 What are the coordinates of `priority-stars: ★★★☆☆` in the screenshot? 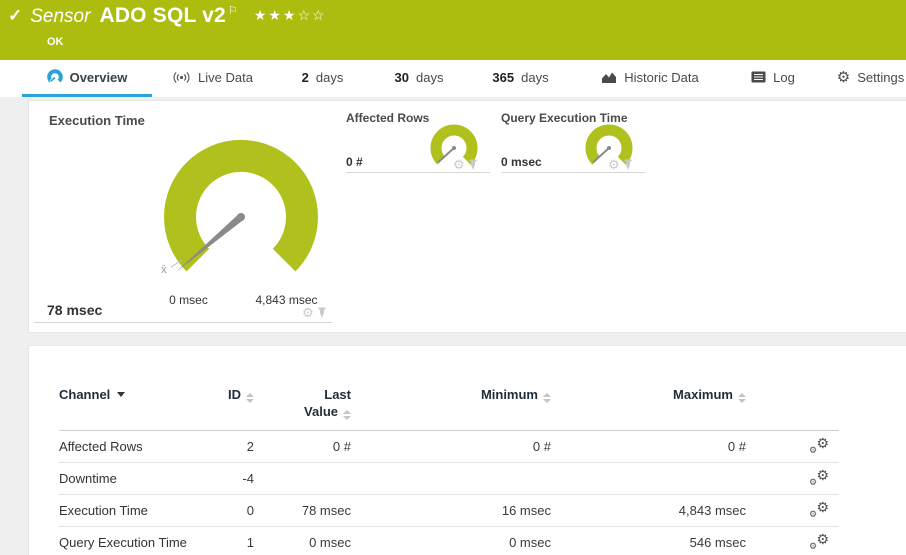 It's located at (290, 15).